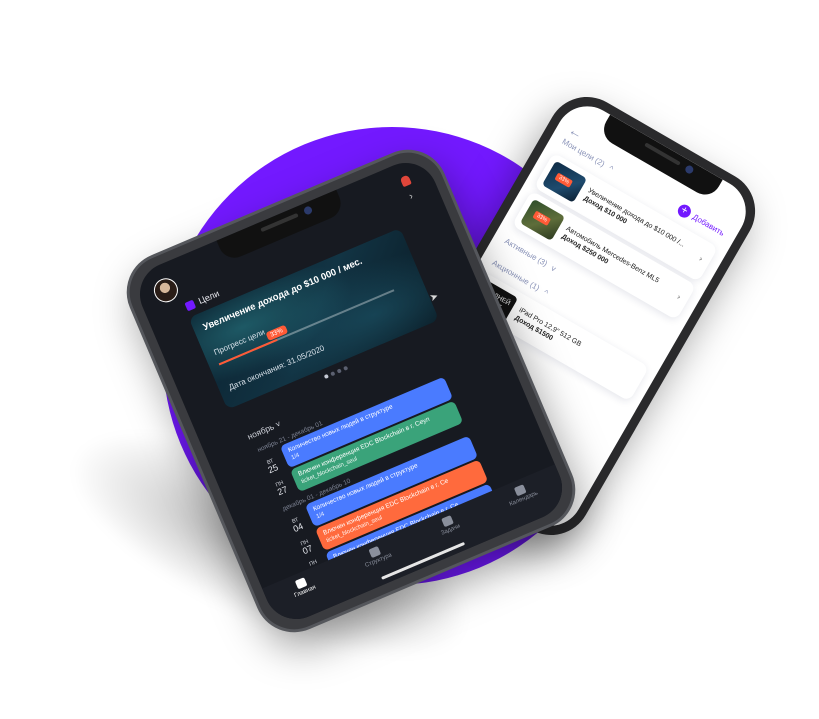 The height and width of the screenshot is (719, 819). Describe the element at coordinates (239, 342) in the screenshot. I see `banner-progress-label: Прогресс цели` at that location.